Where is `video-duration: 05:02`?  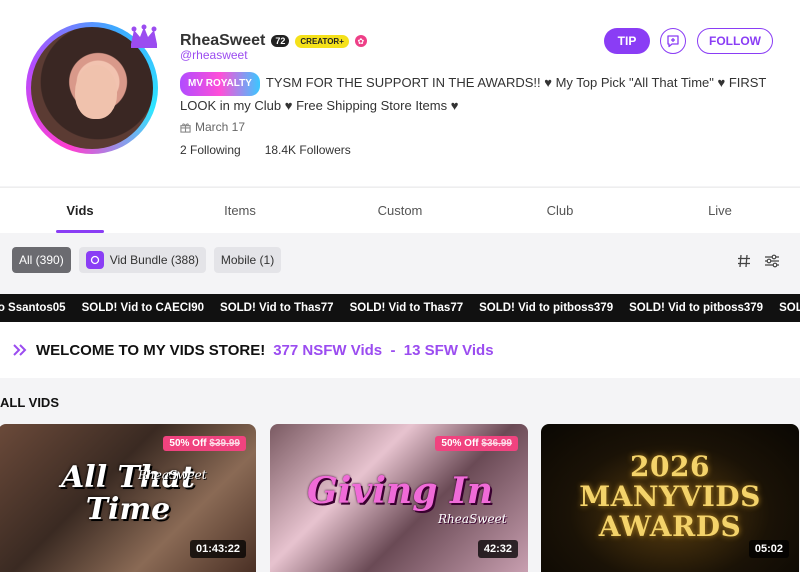 video-duration: 05:02 is located at coordinates (768, 549).